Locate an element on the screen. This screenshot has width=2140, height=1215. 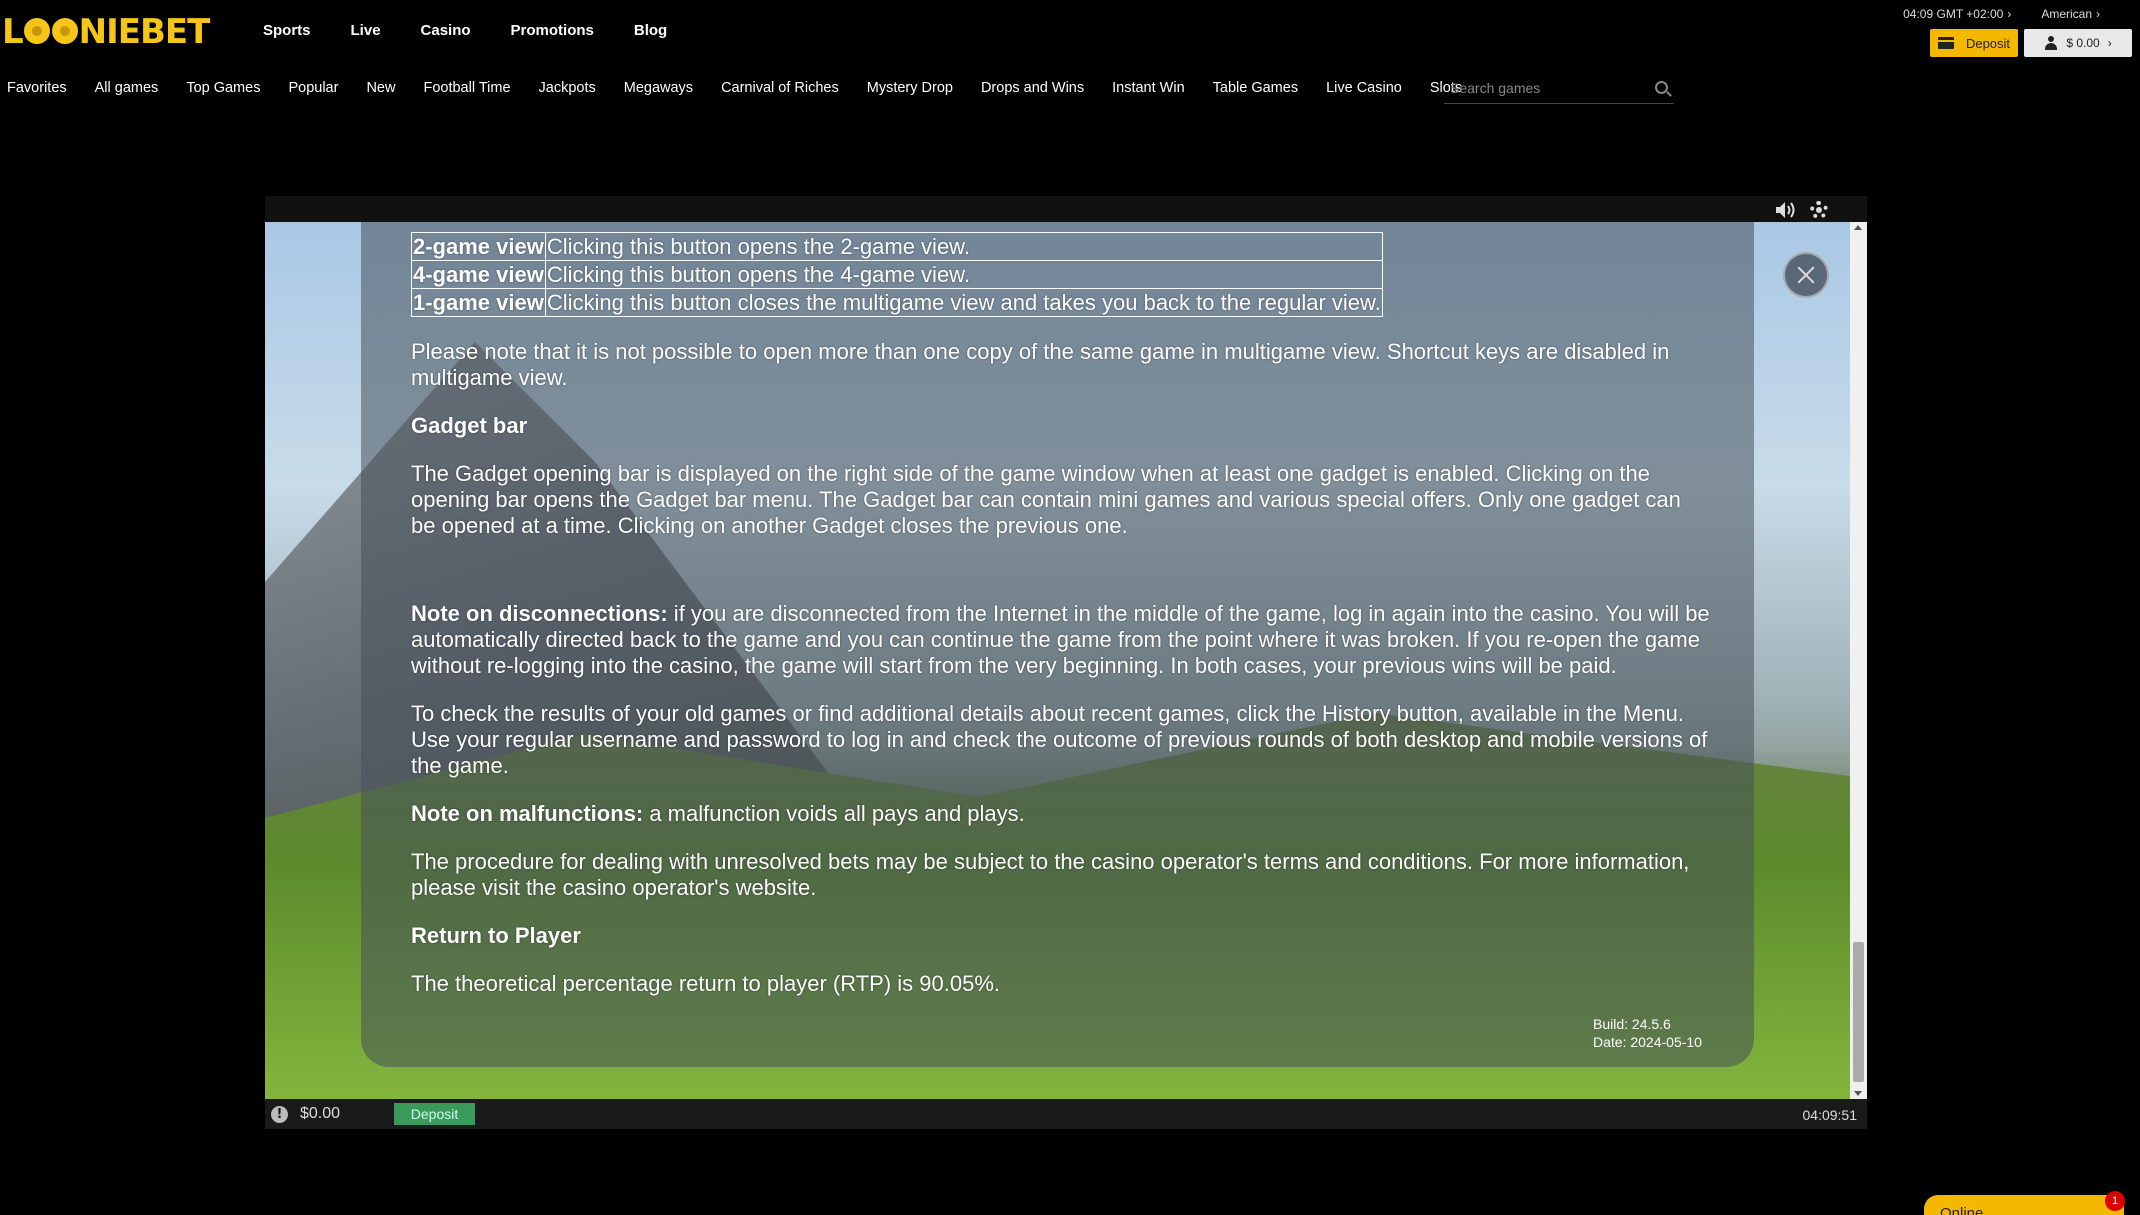
category-top-games: Top Games is located at coordinates (223, 88).